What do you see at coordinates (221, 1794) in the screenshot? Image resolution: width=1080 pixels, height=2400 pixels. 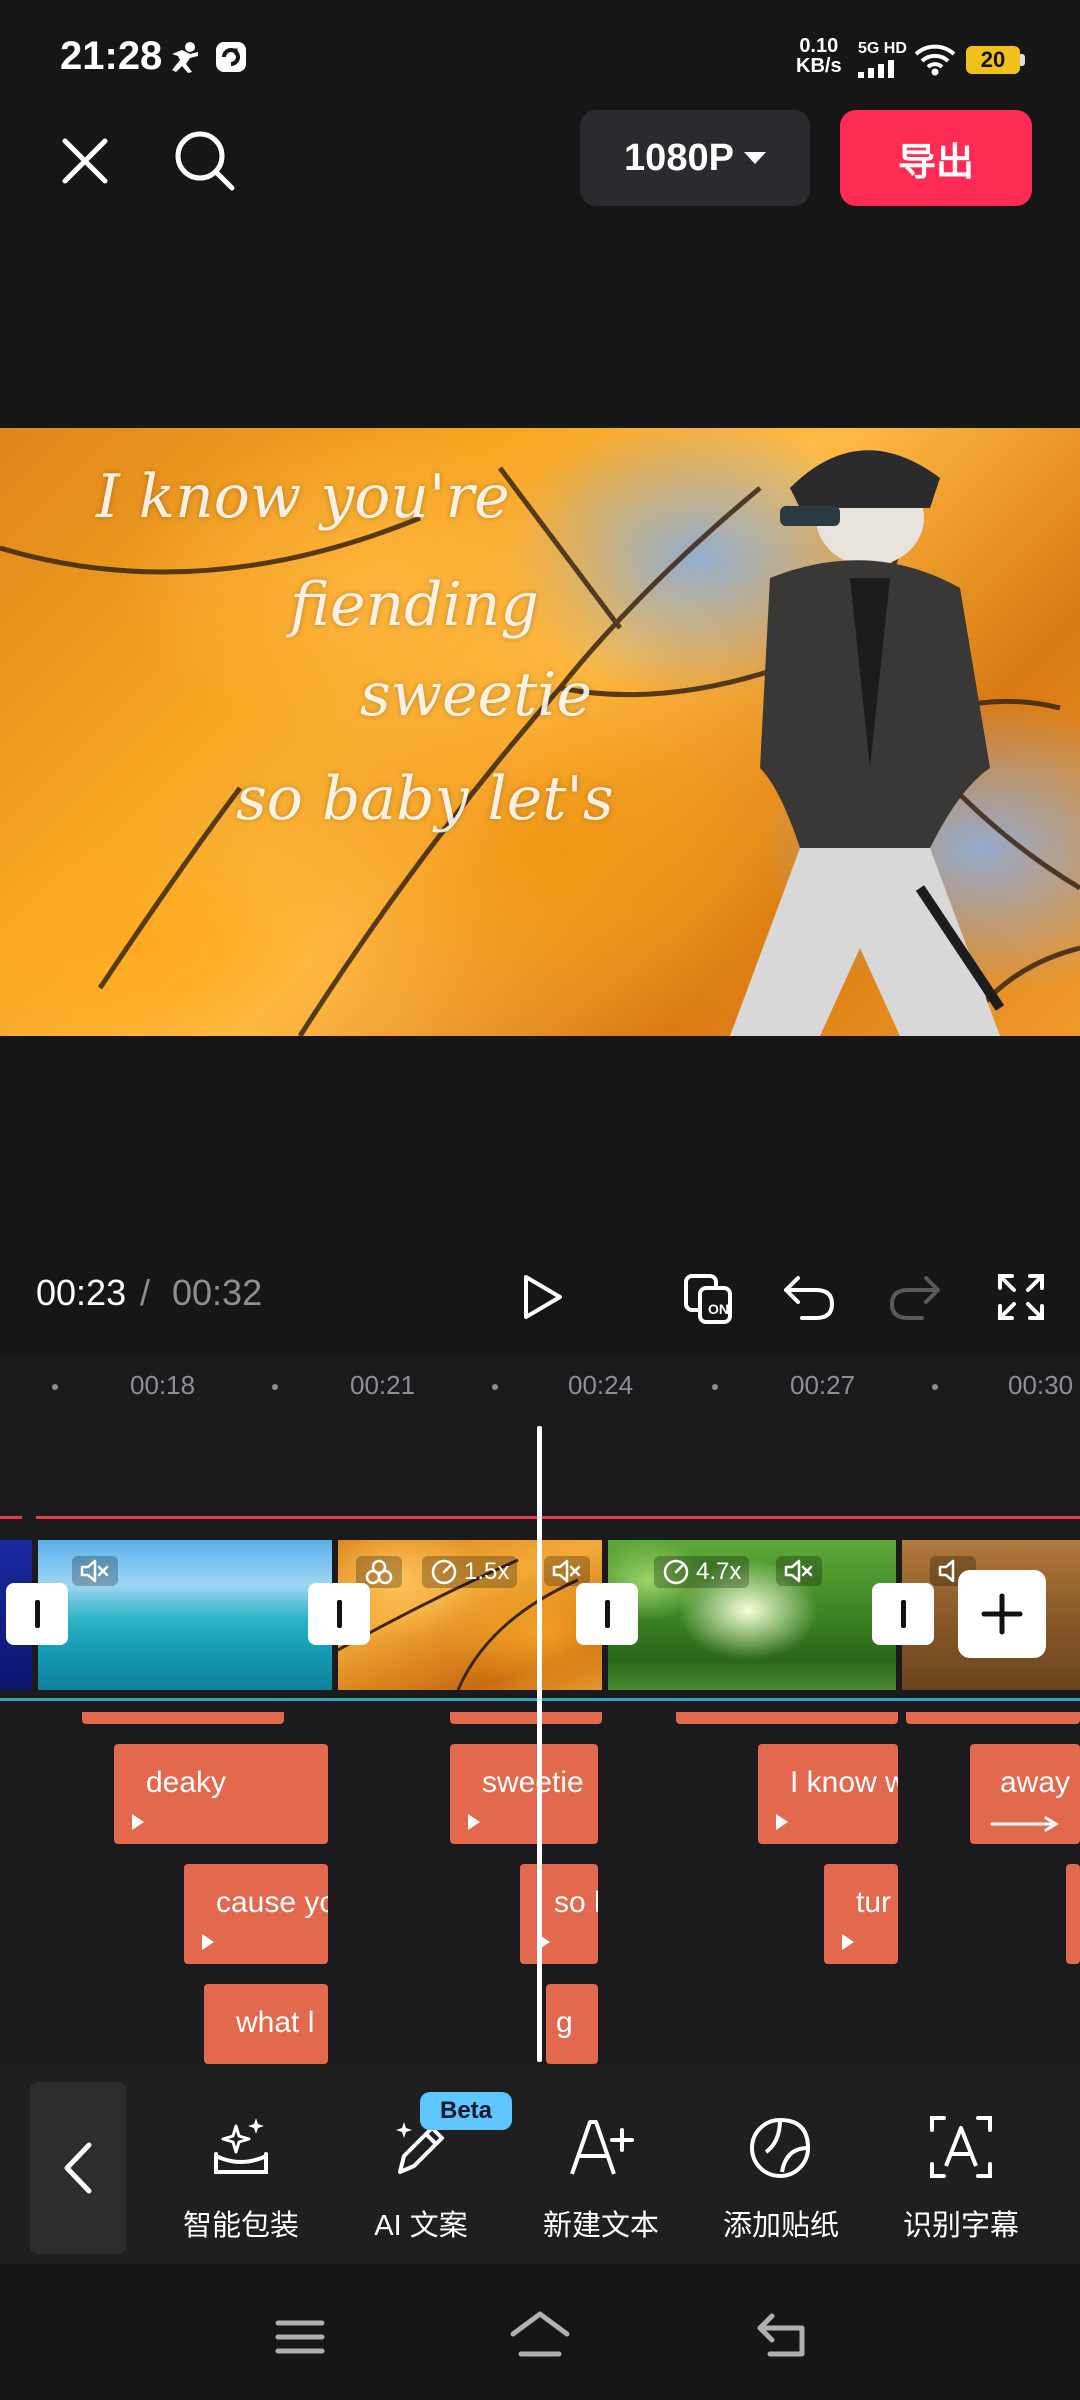 I see `text-clip: deaky` at bounding box center [221, 1794].